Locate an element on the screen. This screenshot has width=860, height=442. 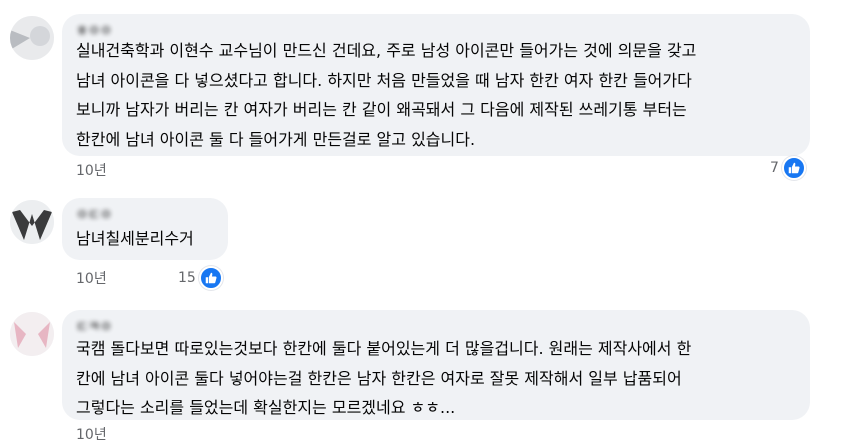
comment-text: 남녀칠세분리수거 is located at coordinates (135, 239).